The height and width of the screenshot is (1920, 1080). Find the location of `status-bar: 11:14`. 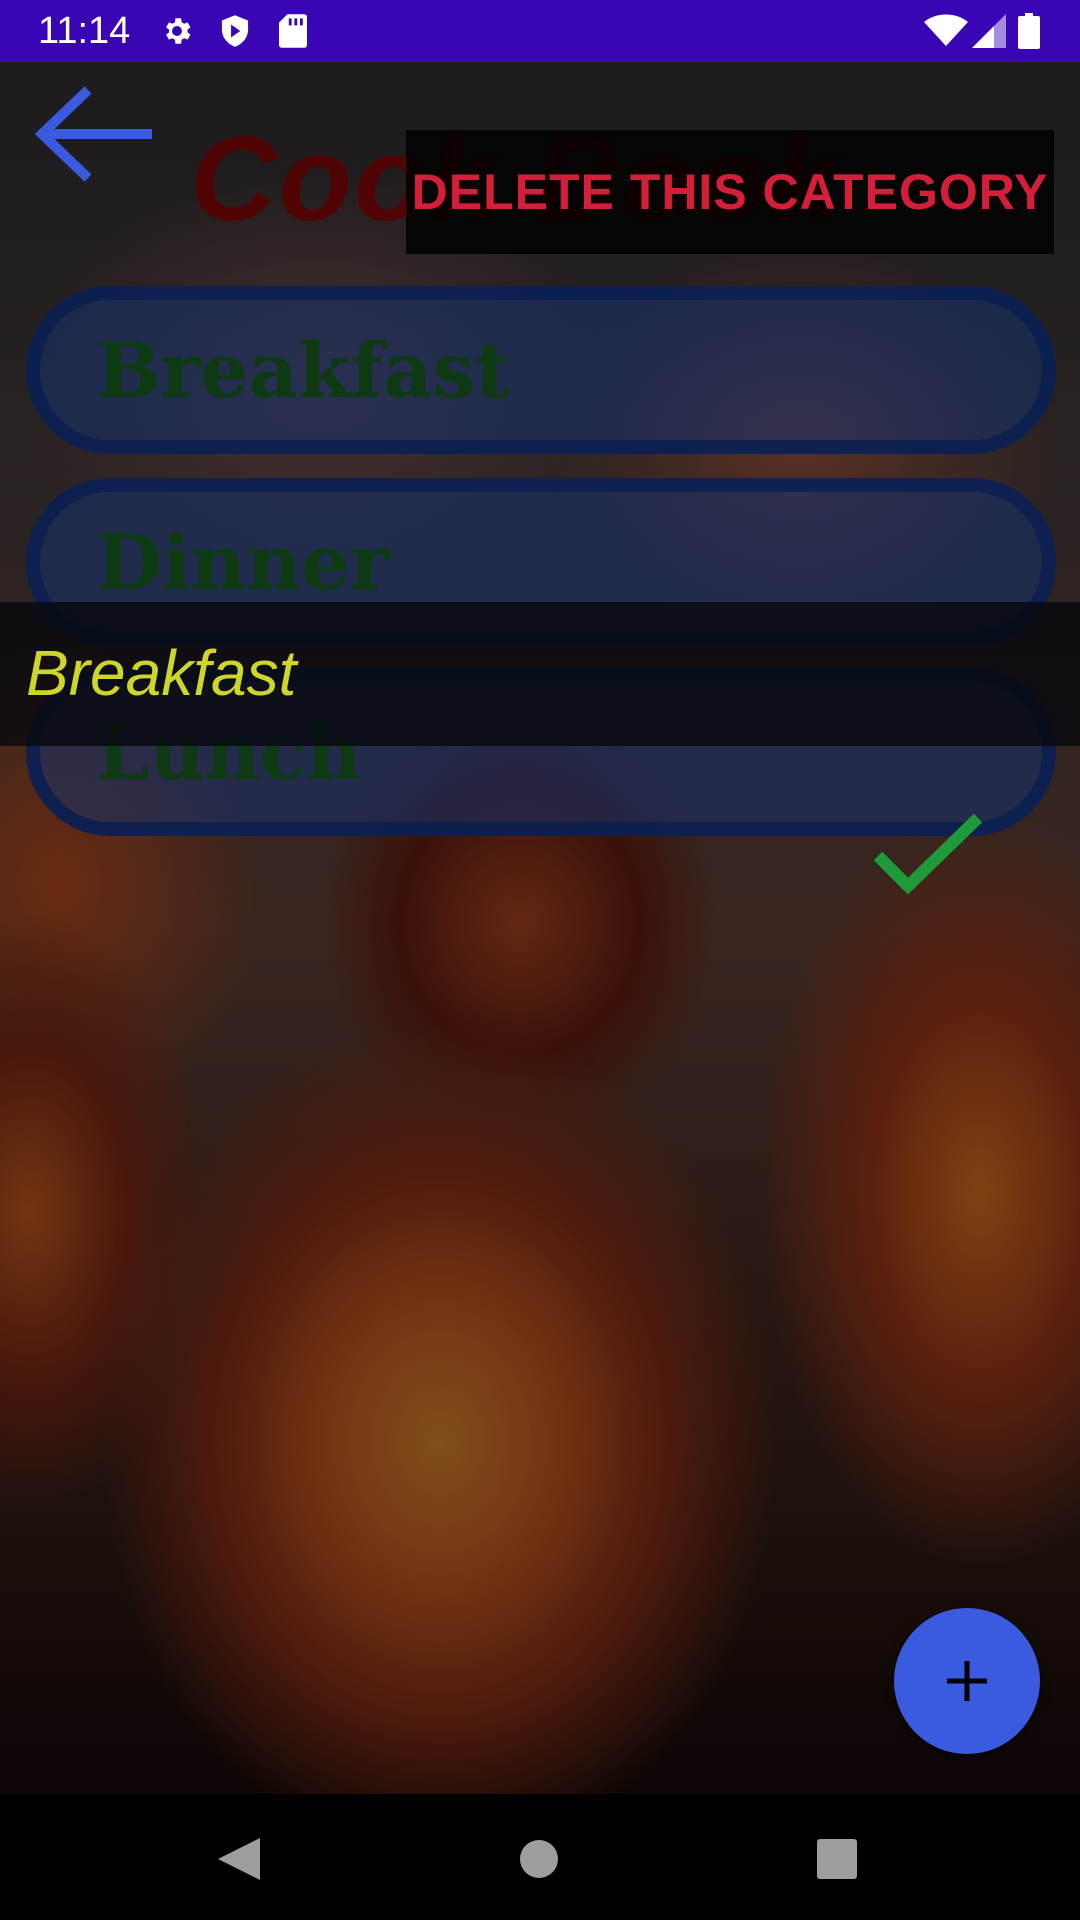

status-bar: 11:14 is located at coordinates (540, 31).